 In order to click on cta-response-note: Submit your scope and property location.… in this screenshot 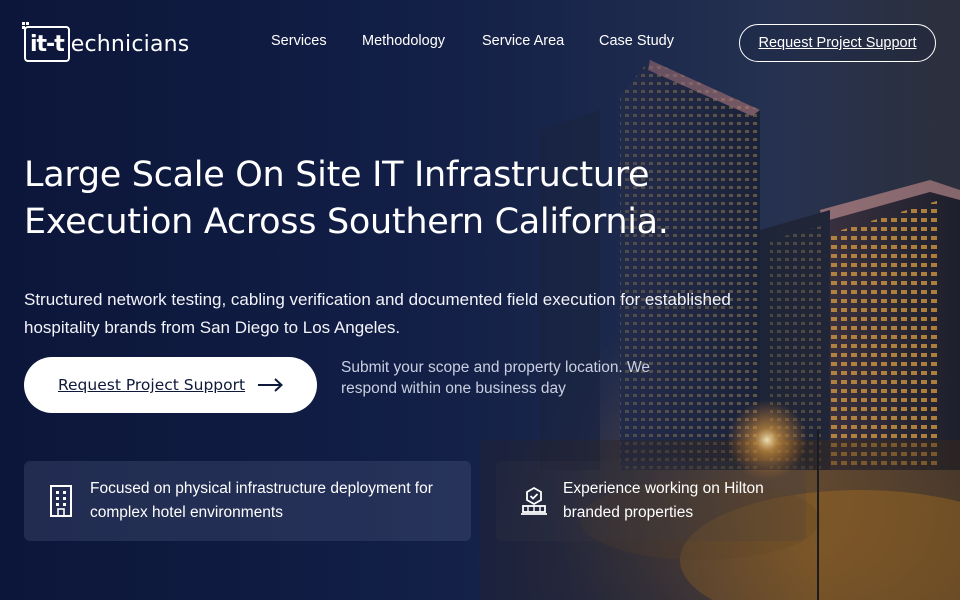, I will do `click(496, 378)`.